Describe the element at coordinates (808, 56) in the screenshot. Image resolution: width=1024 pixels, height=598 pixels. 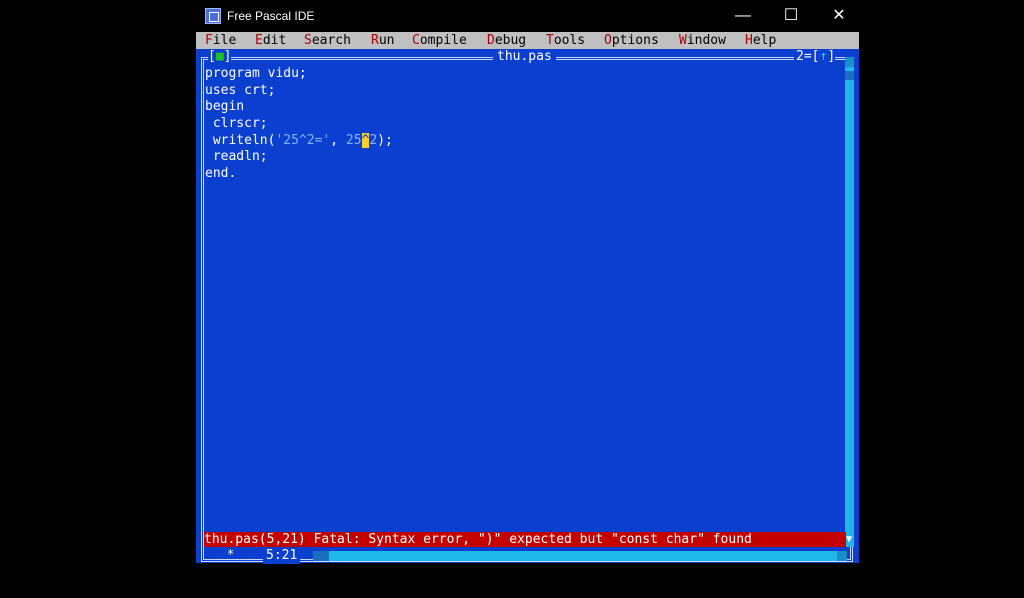
I see `window-number-label: 2=[` at that location.